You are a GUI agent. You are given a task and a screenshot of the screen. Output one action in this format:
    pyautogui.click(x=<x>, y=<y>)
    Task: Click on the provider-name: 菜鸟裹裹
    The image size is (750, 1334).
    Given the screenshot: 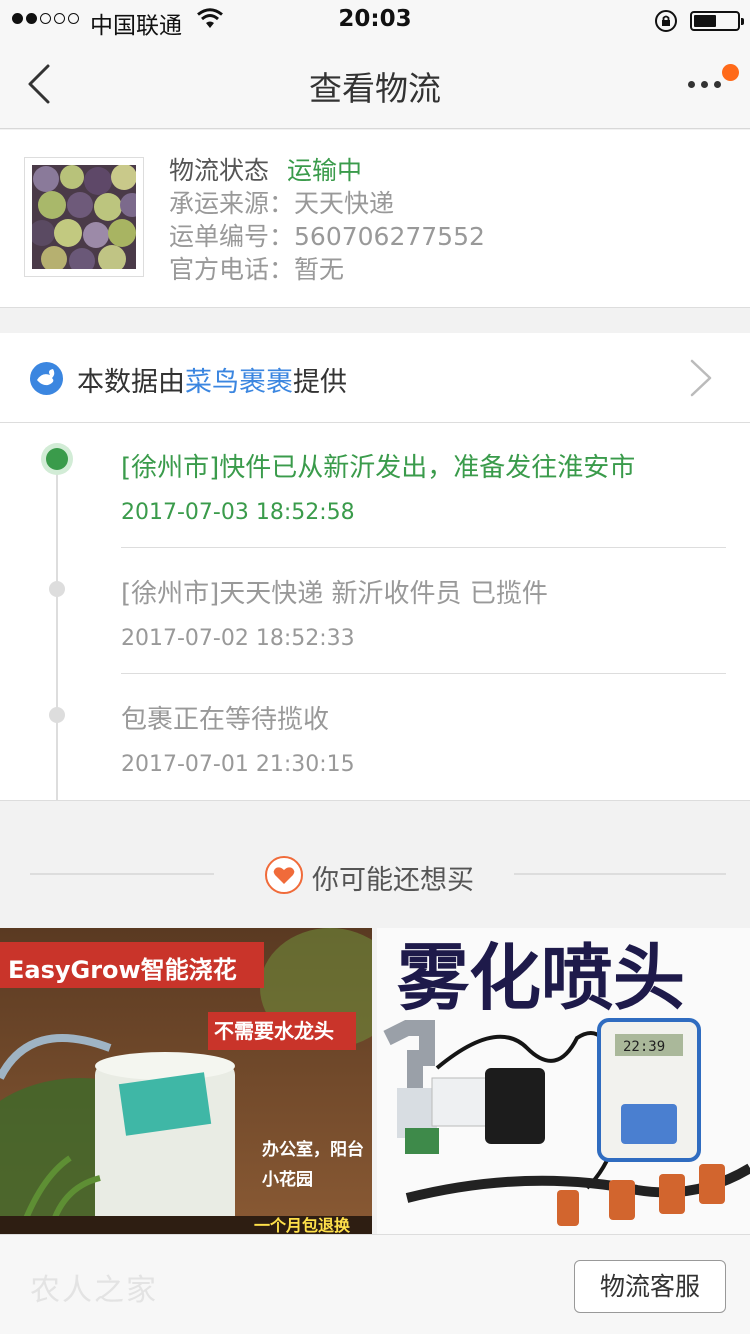 What is the action you would take?
    pyautogui.click(x=239, y=382)
    